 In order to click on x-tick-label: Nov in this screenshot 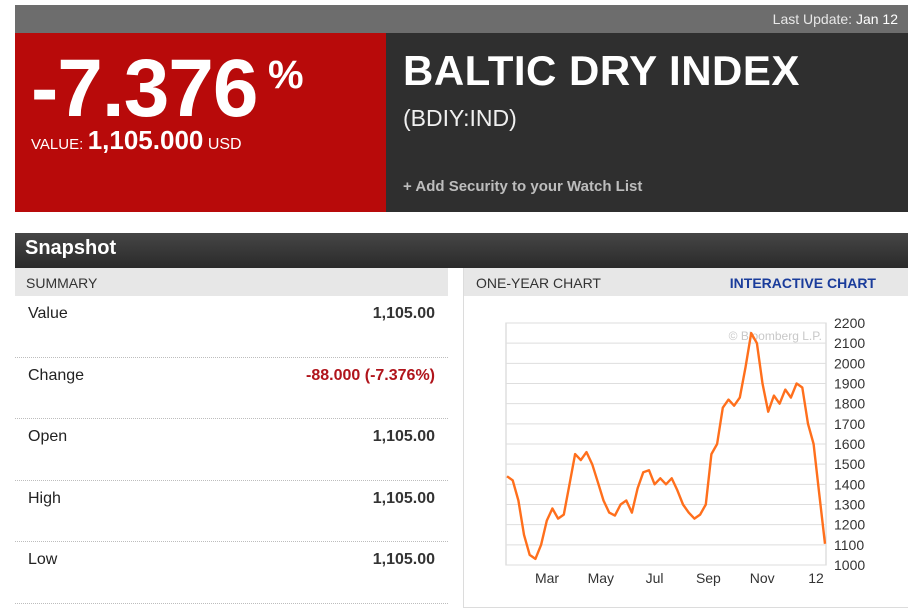, I will do `click(762, 578)`.